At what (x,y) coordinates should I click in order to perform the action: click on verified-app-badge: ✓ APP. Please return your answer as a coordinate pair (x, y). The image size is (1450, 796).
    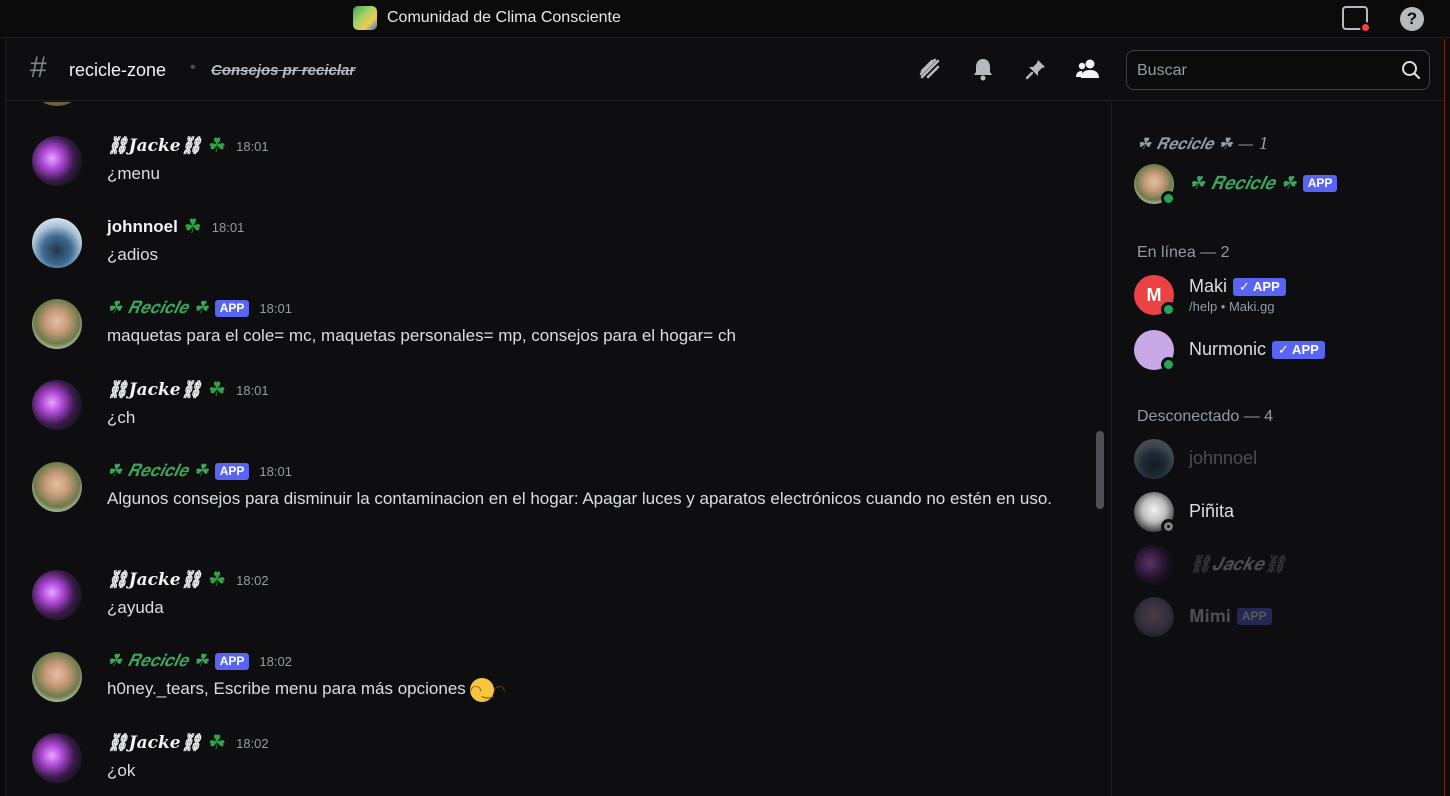
    Looking at the image, I should click on (1298, 349).